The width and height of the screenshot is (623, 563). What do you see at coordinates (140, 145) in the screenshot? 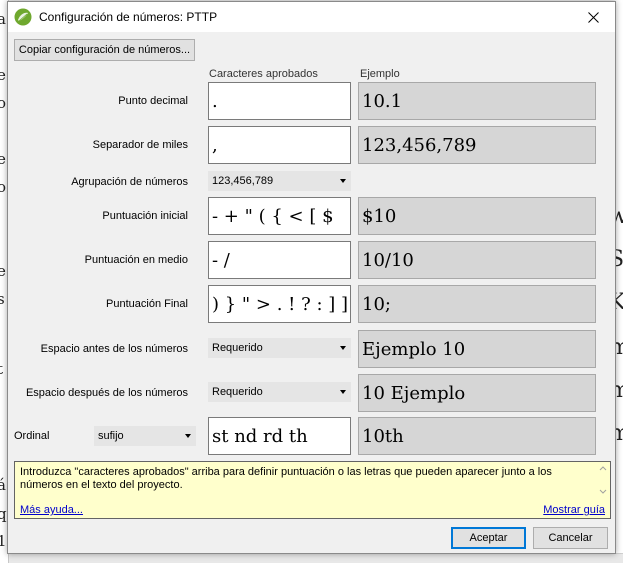
I see `thousands-separator-label: Separador de miles` at bounding box center [140, 145].